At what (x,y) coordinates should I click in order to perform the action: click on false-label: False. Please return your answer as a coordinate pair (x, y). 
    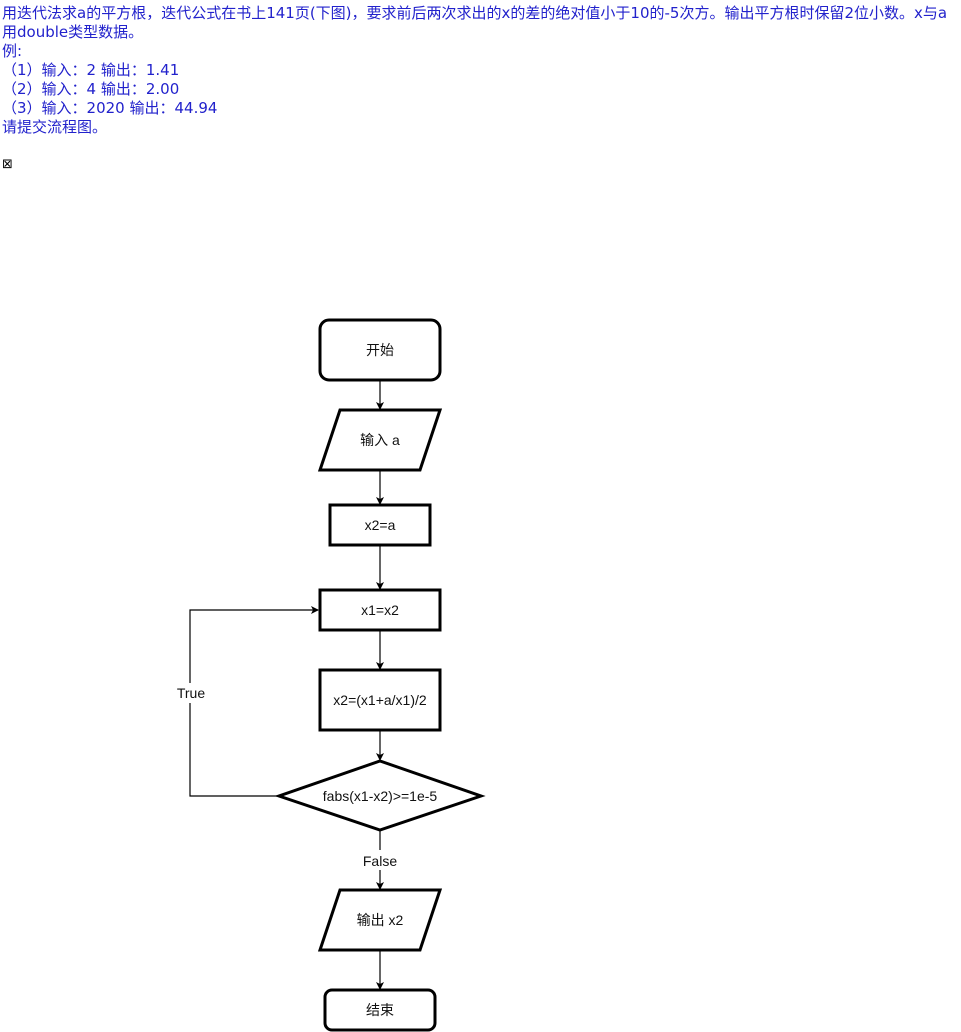
    Looking at the image, I should click on (380, 861).